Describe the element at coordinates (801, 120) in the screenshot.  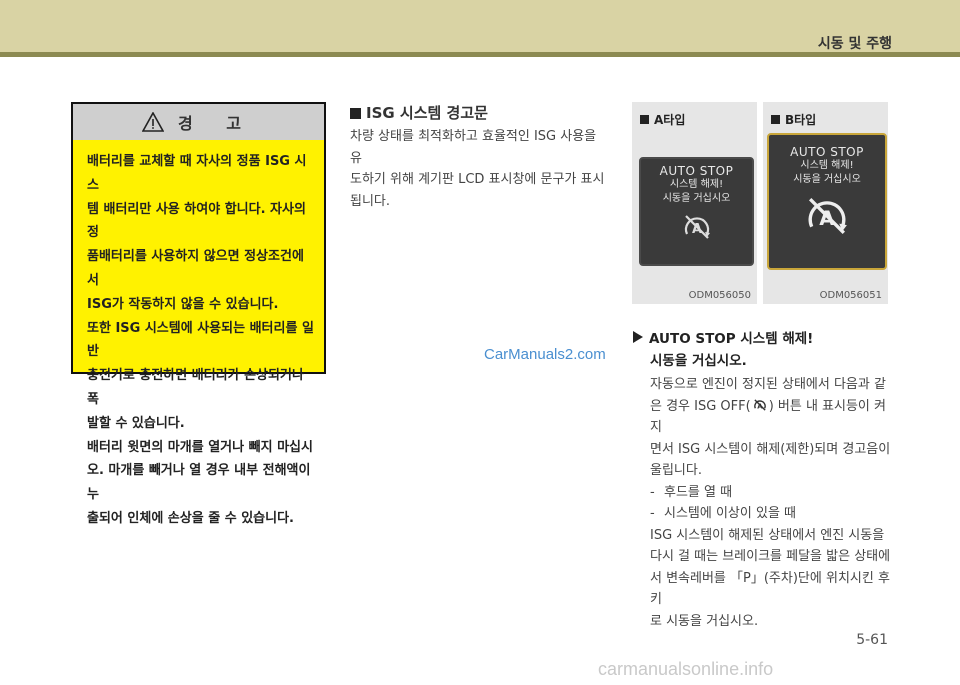
I see `panel-label-text: B타입` at that location.